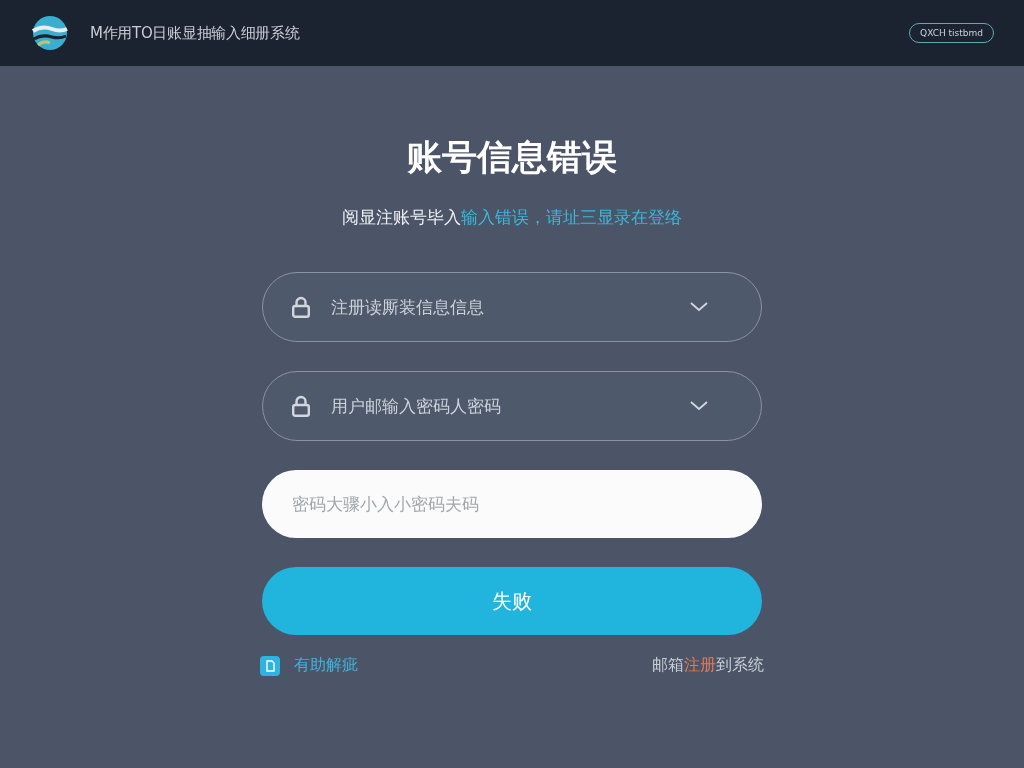 Image resolution: width=1024 pixels, height=768 pixels. Describe the element at coordinates (512, 307) in the screenshot. I see `dropdown-field: 注册读厮装信息信息` at that location.